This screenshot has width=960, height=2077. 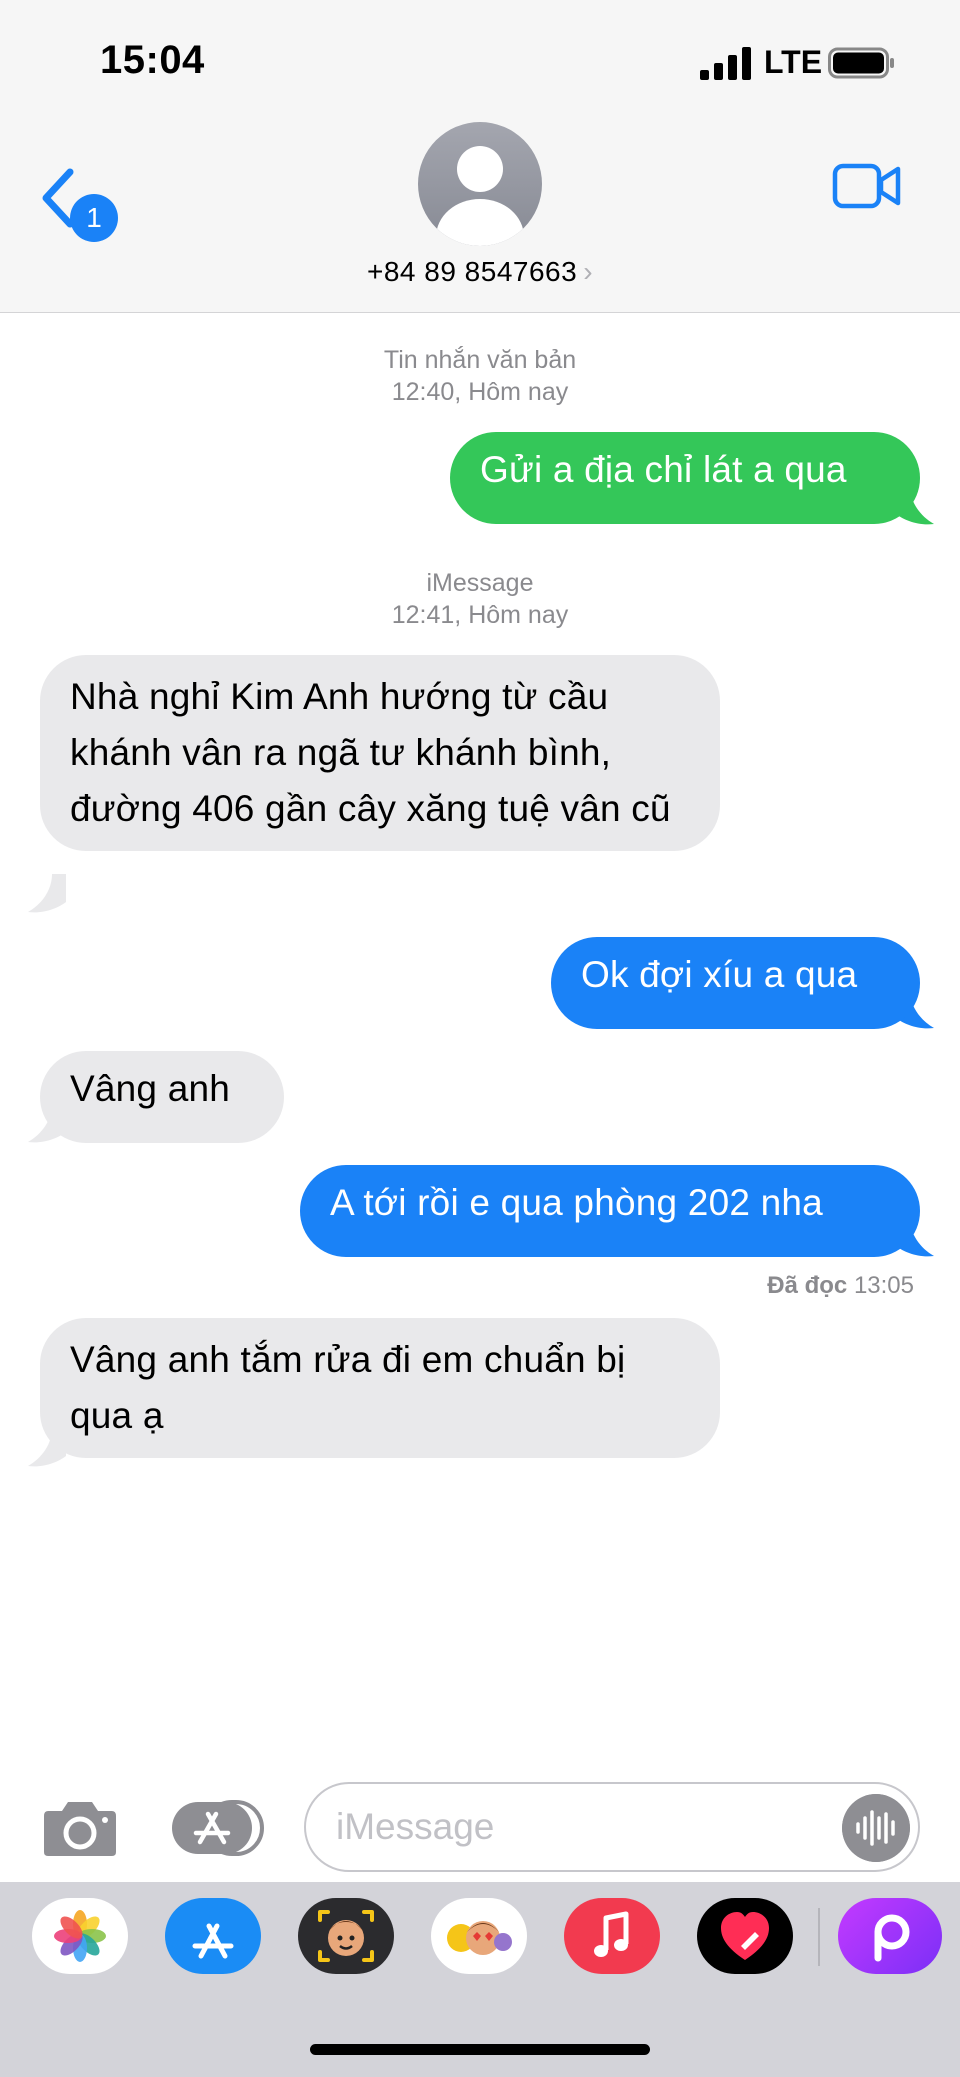 I want to click on unread-count-badge: 1, so click(x=94, y=218).